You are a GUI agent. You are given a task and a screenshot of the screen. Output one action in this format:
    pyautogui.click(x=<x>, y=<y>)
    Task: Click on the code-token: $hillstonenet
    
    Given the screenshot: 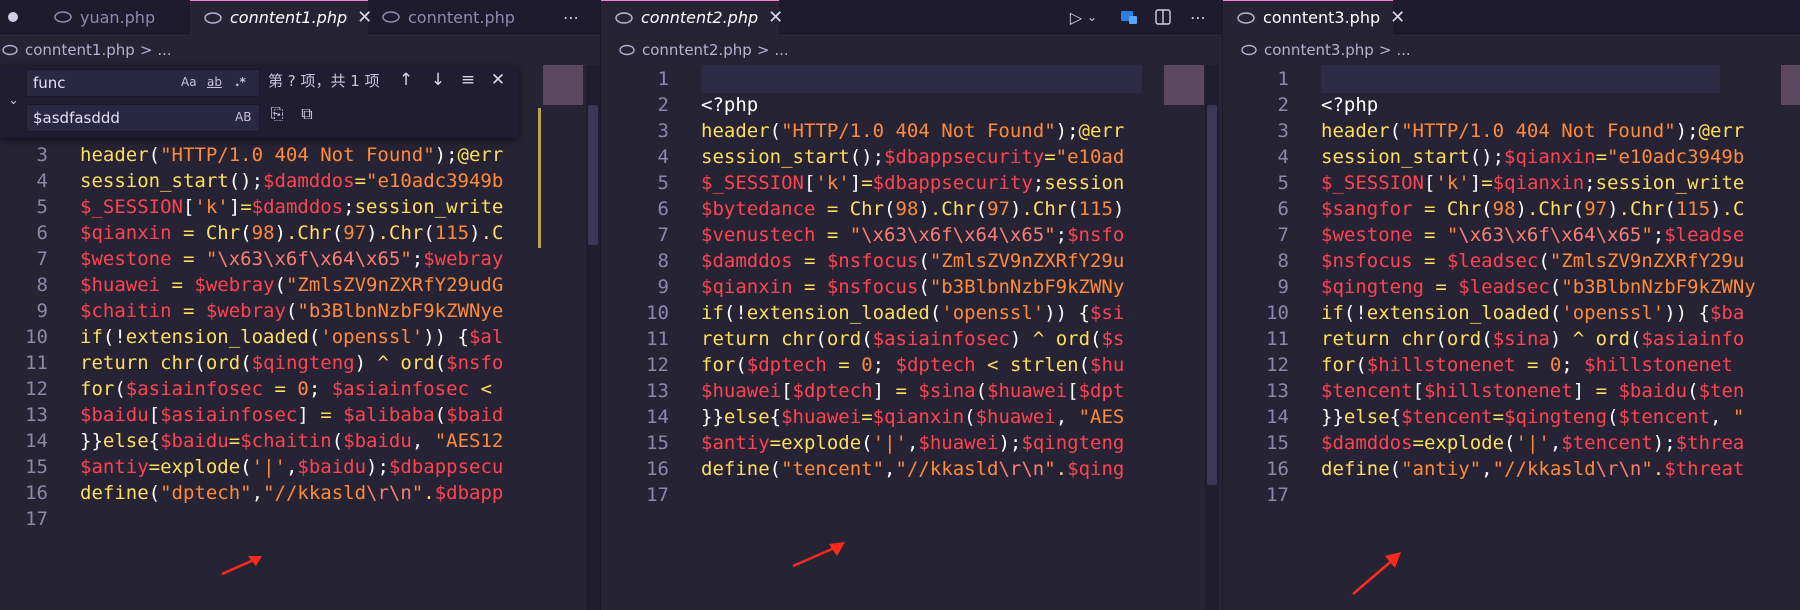 What is the action you would take?
    pyautogui.click(x=1498, y=391)
    